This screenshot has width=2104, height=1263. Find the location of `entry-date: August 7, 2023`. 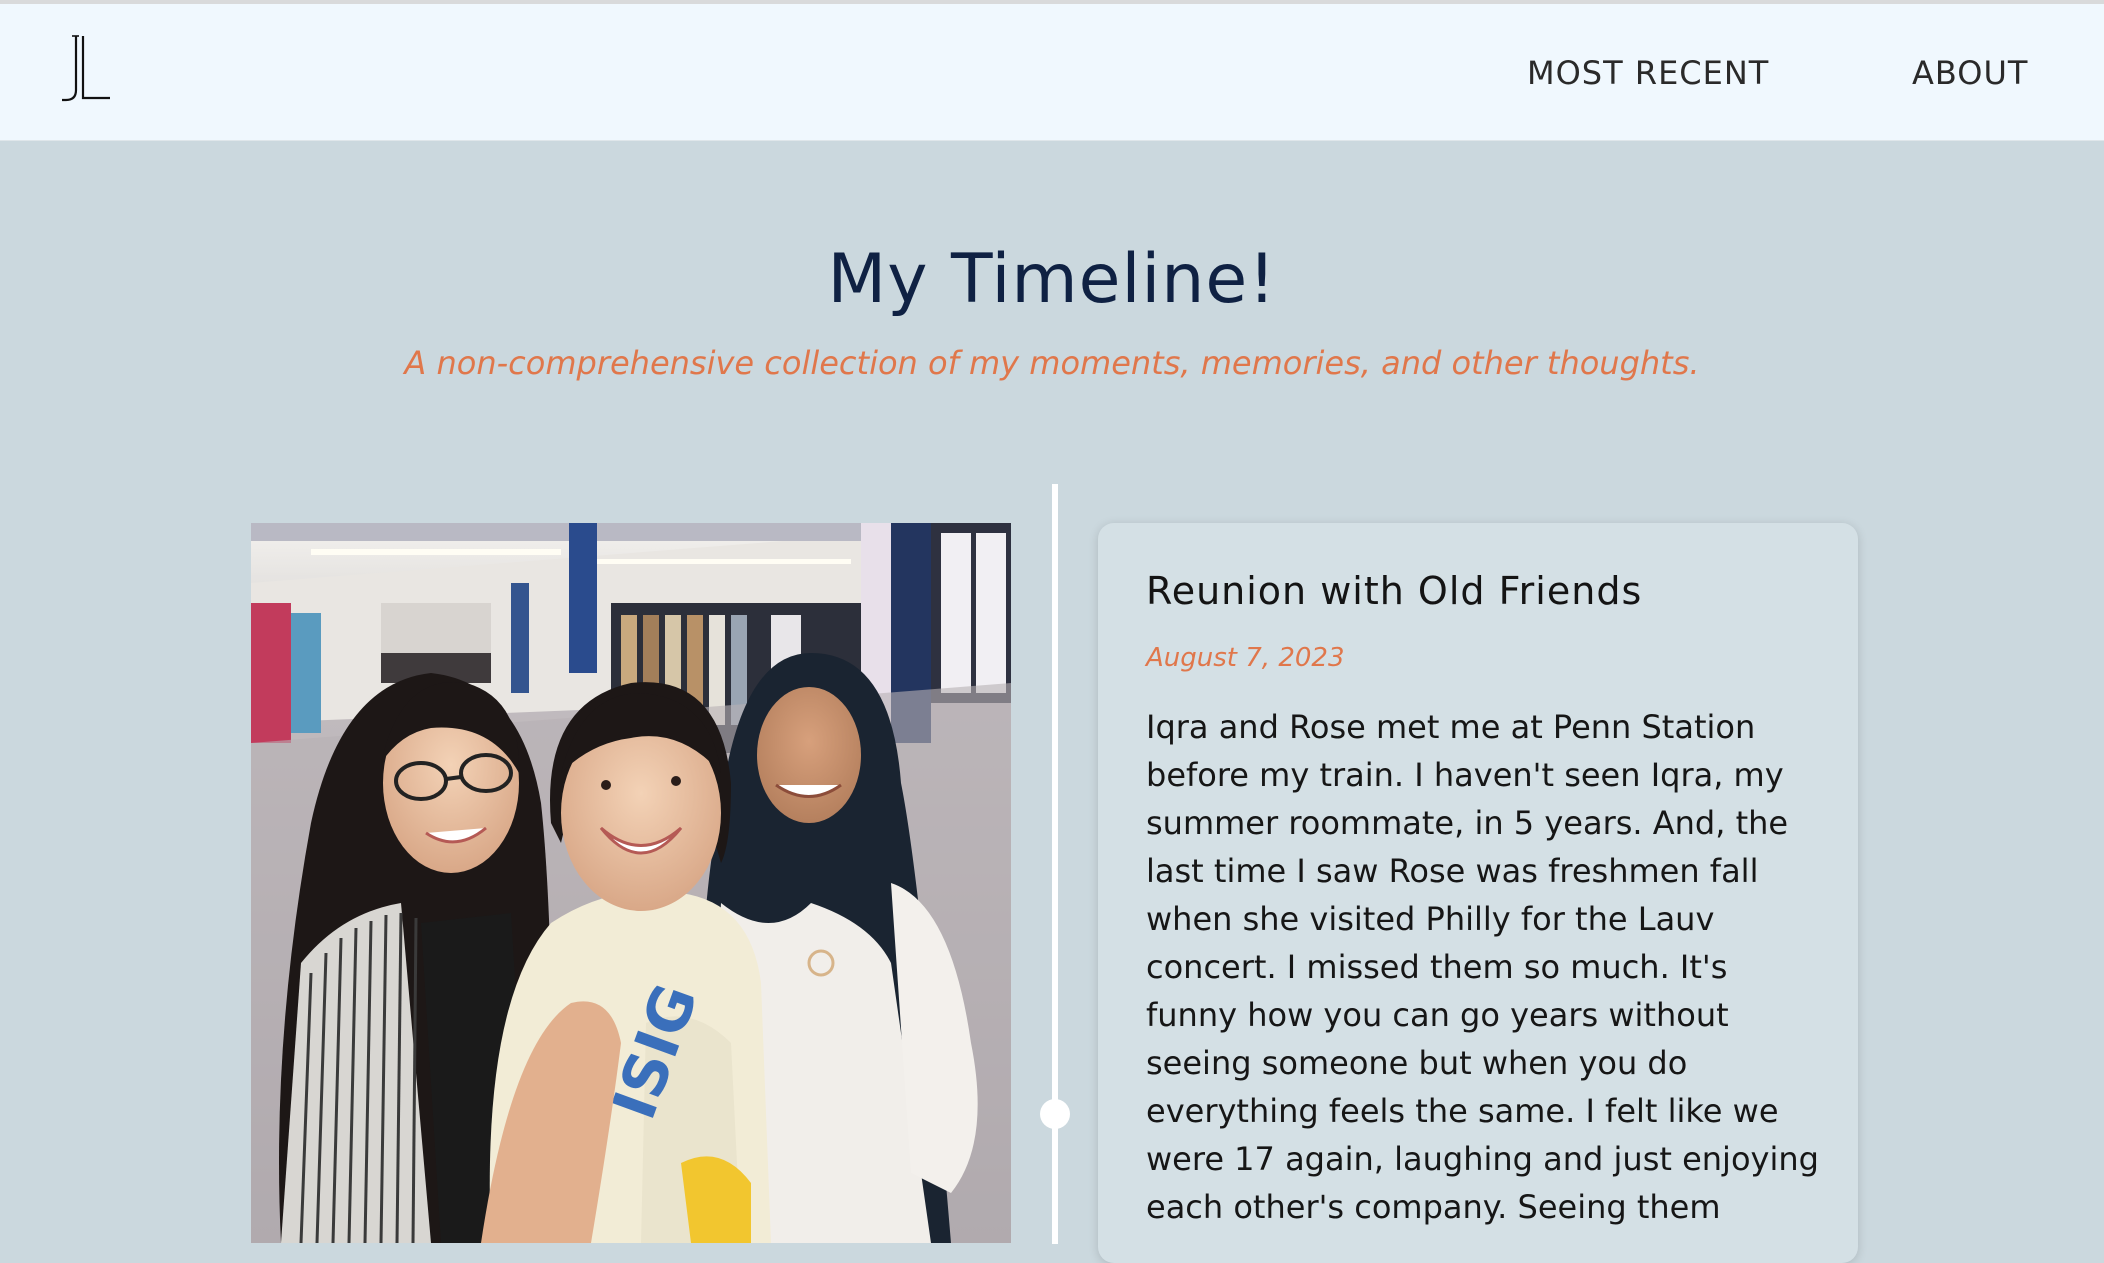

entry-date: August 7, 2023 is located at coordinates (1245, 658).